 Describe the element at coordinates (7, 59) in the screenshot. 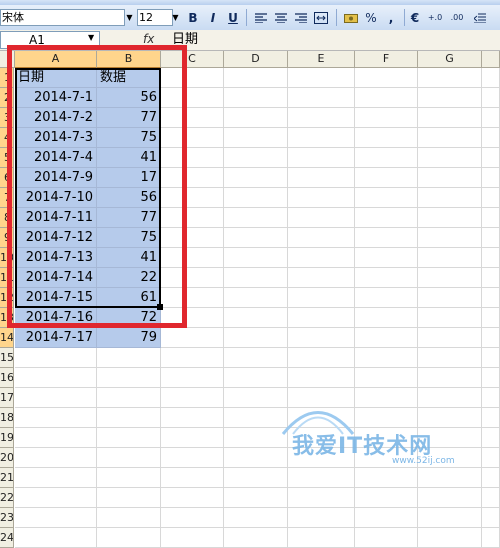

I see `select-all-corner` at that location.